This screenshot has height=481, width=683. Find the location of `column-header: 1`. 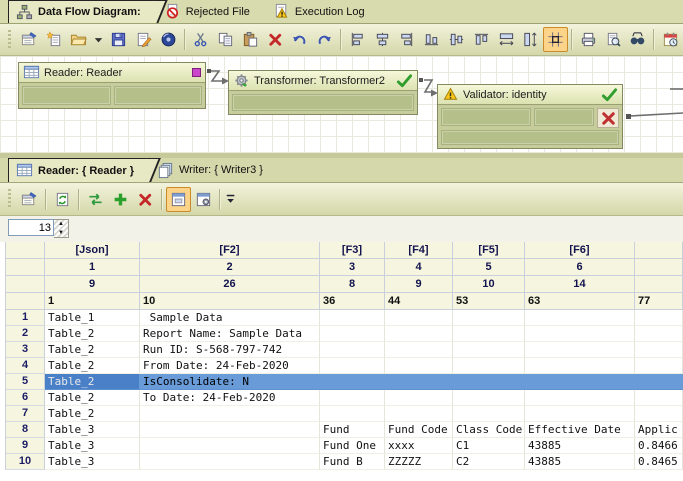

column-header: 1 is located at coordinates (92, 267).